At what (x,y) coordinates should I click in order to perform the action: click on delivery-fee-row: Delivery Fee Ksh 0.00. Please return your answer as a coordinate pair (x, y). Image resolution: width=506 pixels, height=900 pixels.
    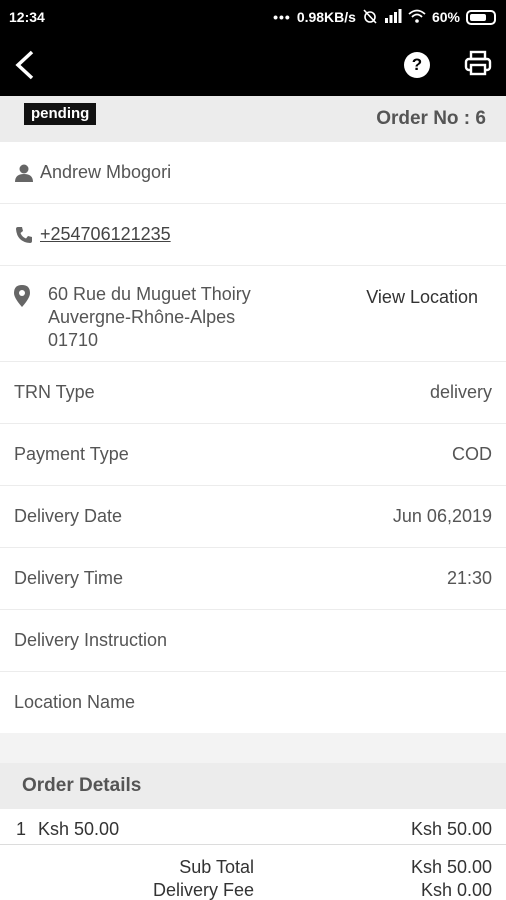
    Looking at the image, I should click on (253, 889).